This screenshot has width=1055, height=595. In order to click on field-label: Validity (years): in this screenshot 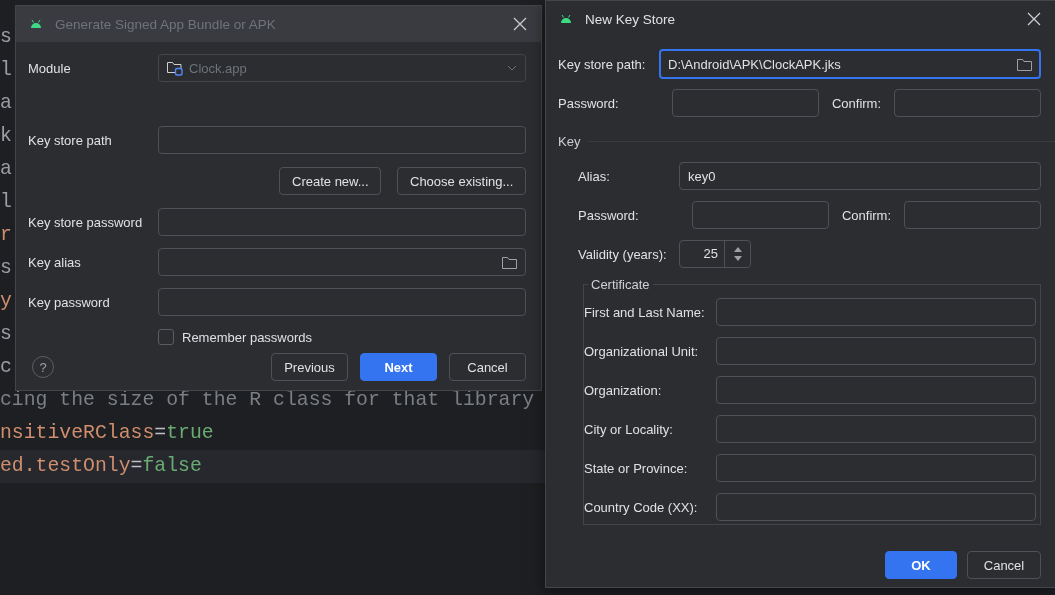, I will do `click(623, 254)`.